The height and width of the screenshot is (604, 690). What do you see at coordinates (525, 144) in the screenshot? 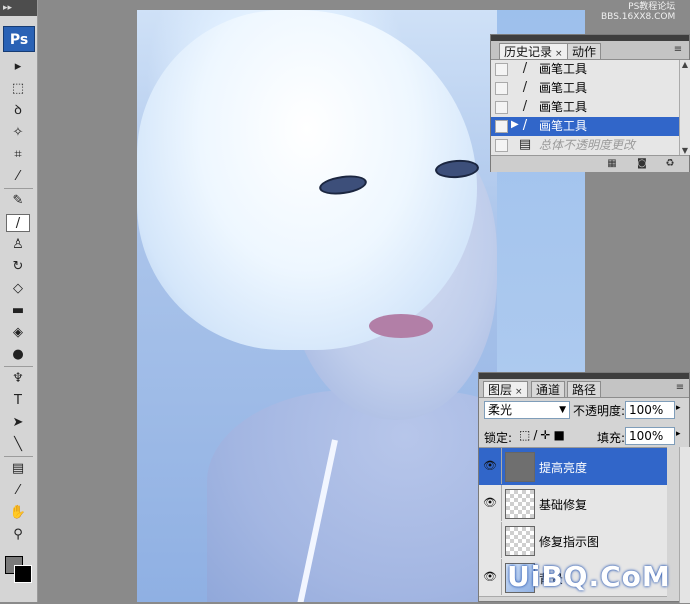
I see `document-state-icon: ▤` at bounding box center [525, 144].